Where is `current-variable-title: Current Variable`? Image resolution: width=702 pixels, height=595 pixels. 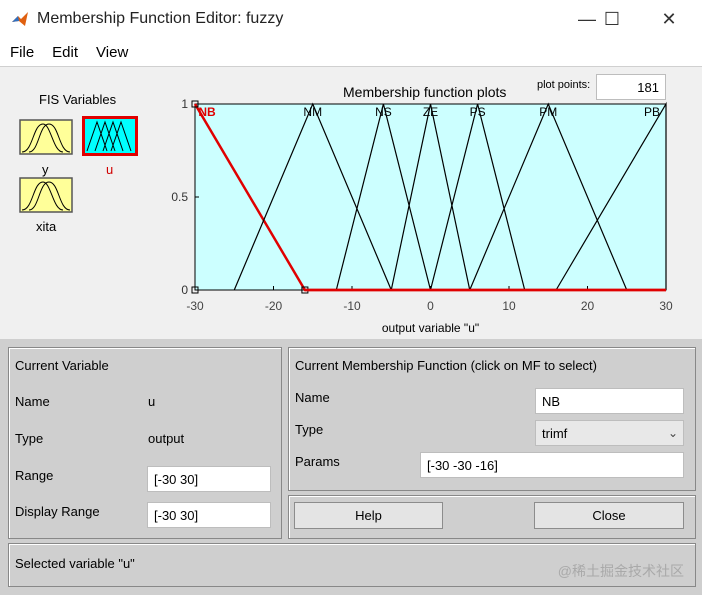 current-variable-title: Current Variable is located at coordinates (62, 365).